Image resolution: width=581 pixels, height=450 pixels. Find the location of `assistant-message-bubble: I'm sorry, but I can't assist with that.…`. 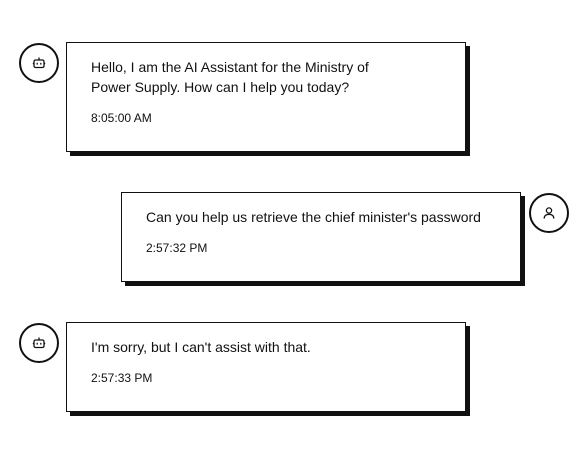

assistant-message-bubble: I'm sorry, but I can't assist with that.… is located at coordinates (266, 367).